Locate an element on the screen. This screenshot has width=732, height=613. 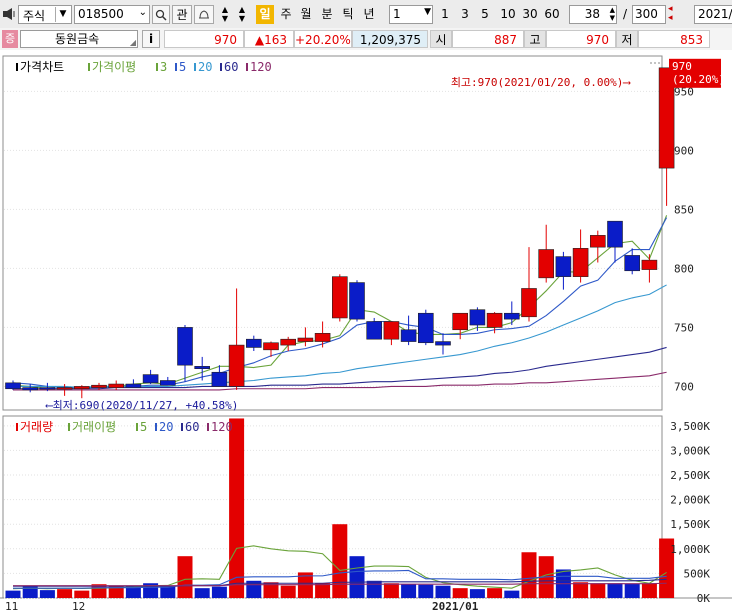
range-shown-value: 38 is located at coordinates (592, 14).